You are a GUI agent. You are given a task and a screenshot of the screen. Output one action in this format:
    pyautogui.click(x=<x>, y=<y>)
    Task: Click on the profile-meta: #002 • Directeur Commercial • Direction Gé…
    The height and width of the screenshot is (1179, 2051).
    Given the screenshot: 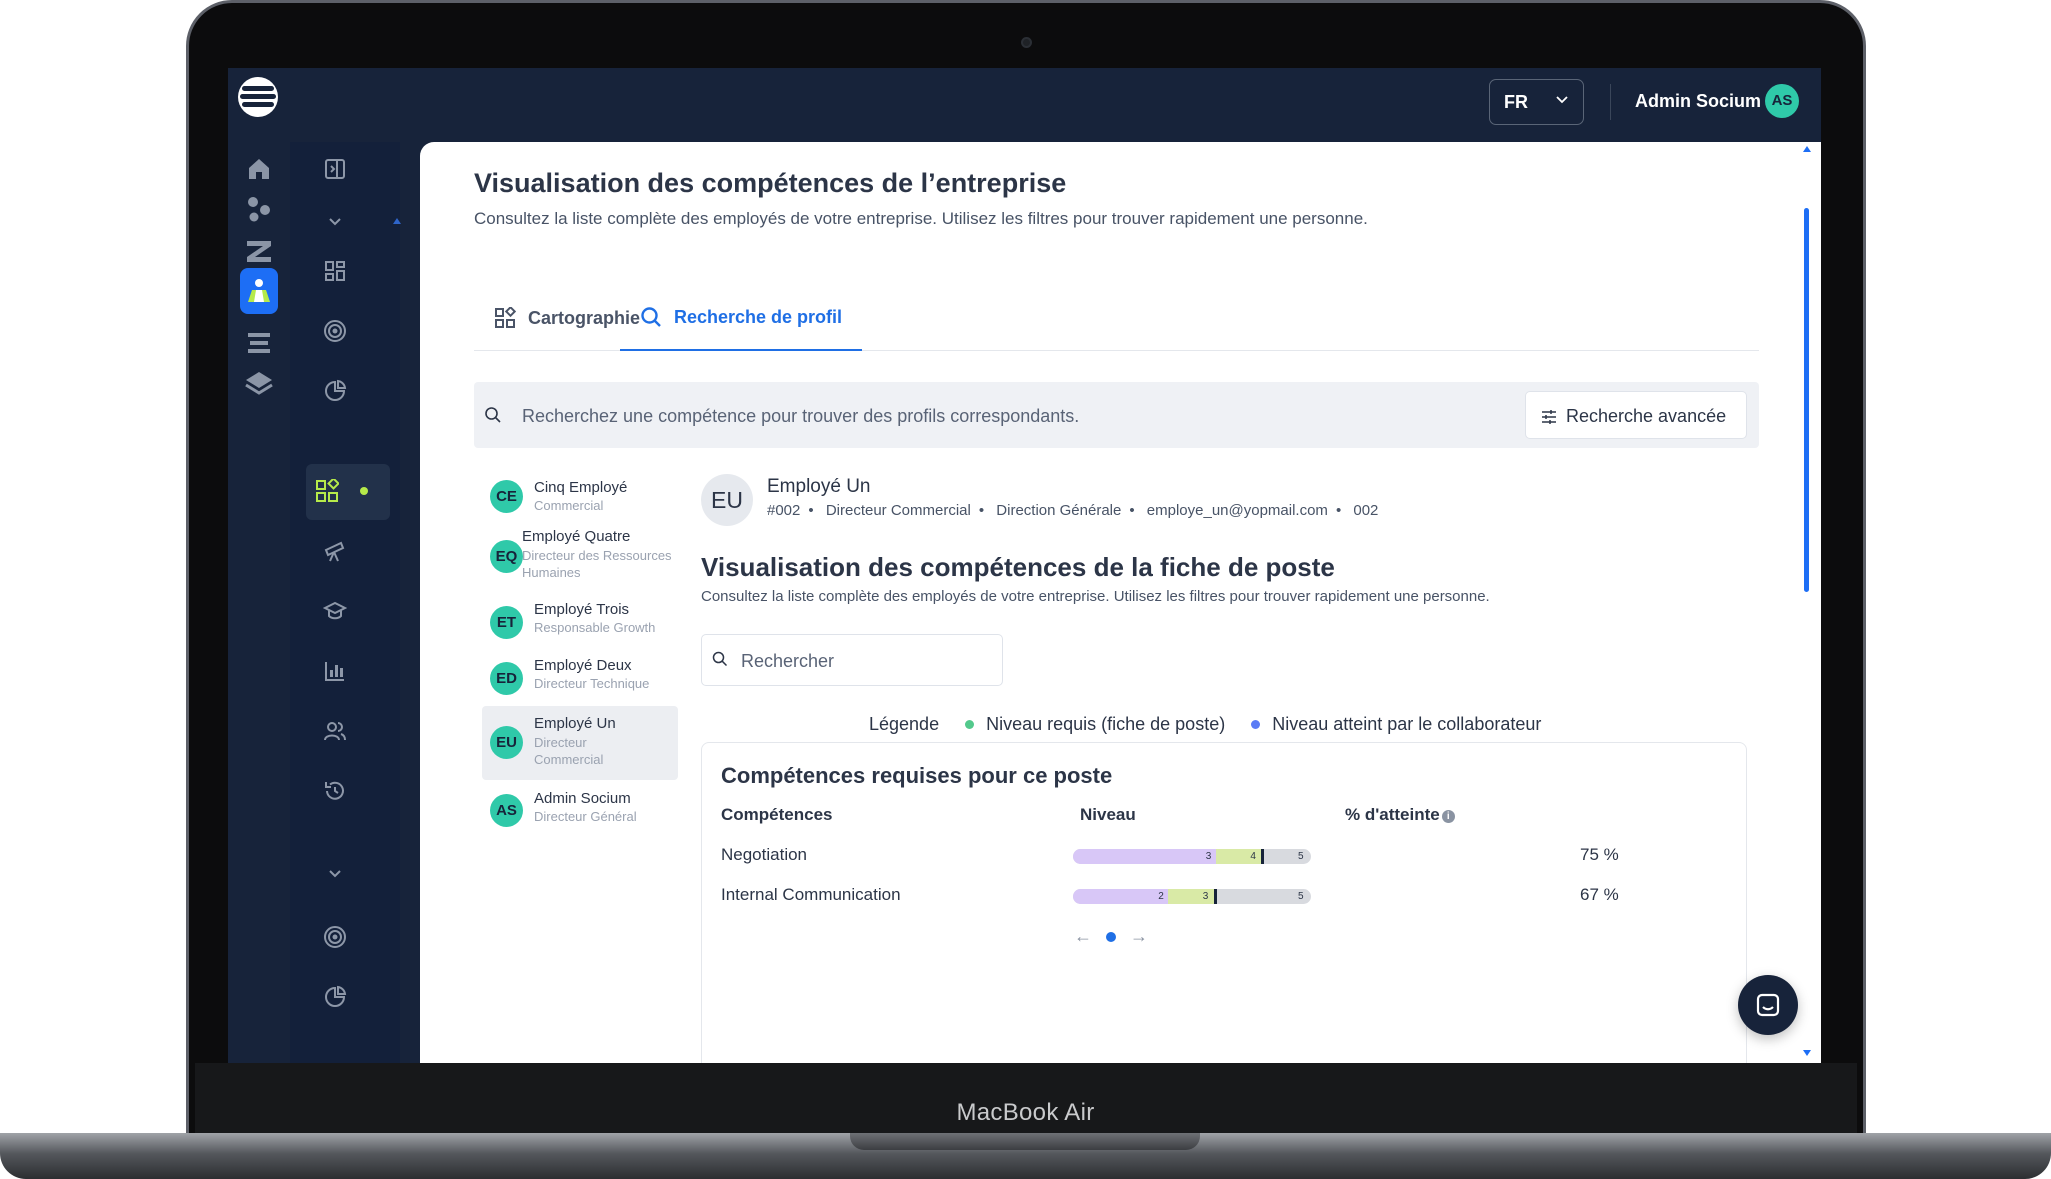 What is the action you would take?
    pyautogui.click(x=1073, y=510)
    